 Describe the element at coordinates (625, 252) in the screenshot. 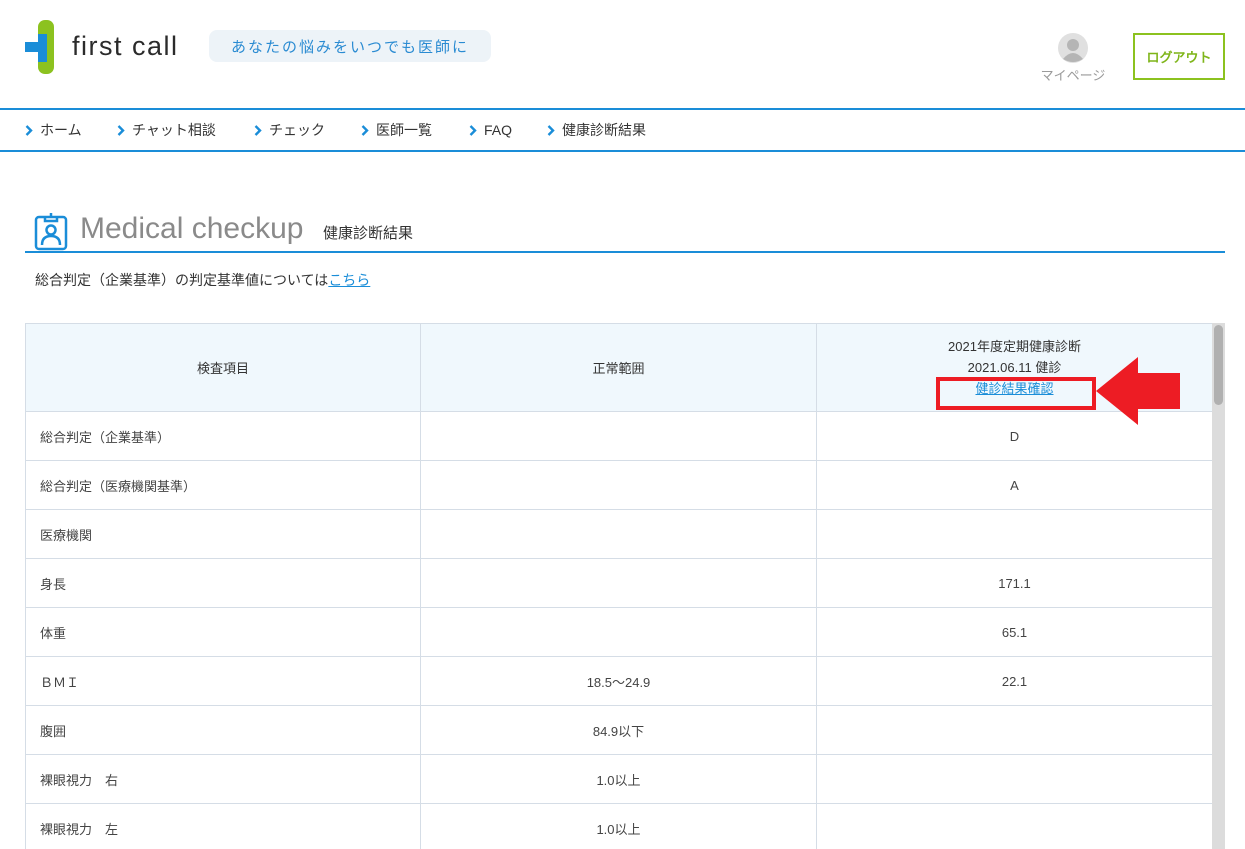

I see `title-divider` at that location.